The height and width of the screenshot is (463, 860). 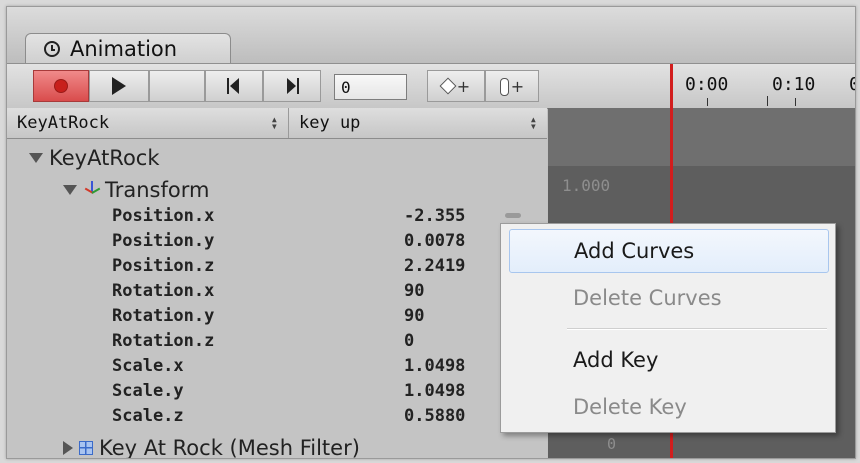 I want to click on property-row: Rotation.y 90, so click(x=277, y=315).